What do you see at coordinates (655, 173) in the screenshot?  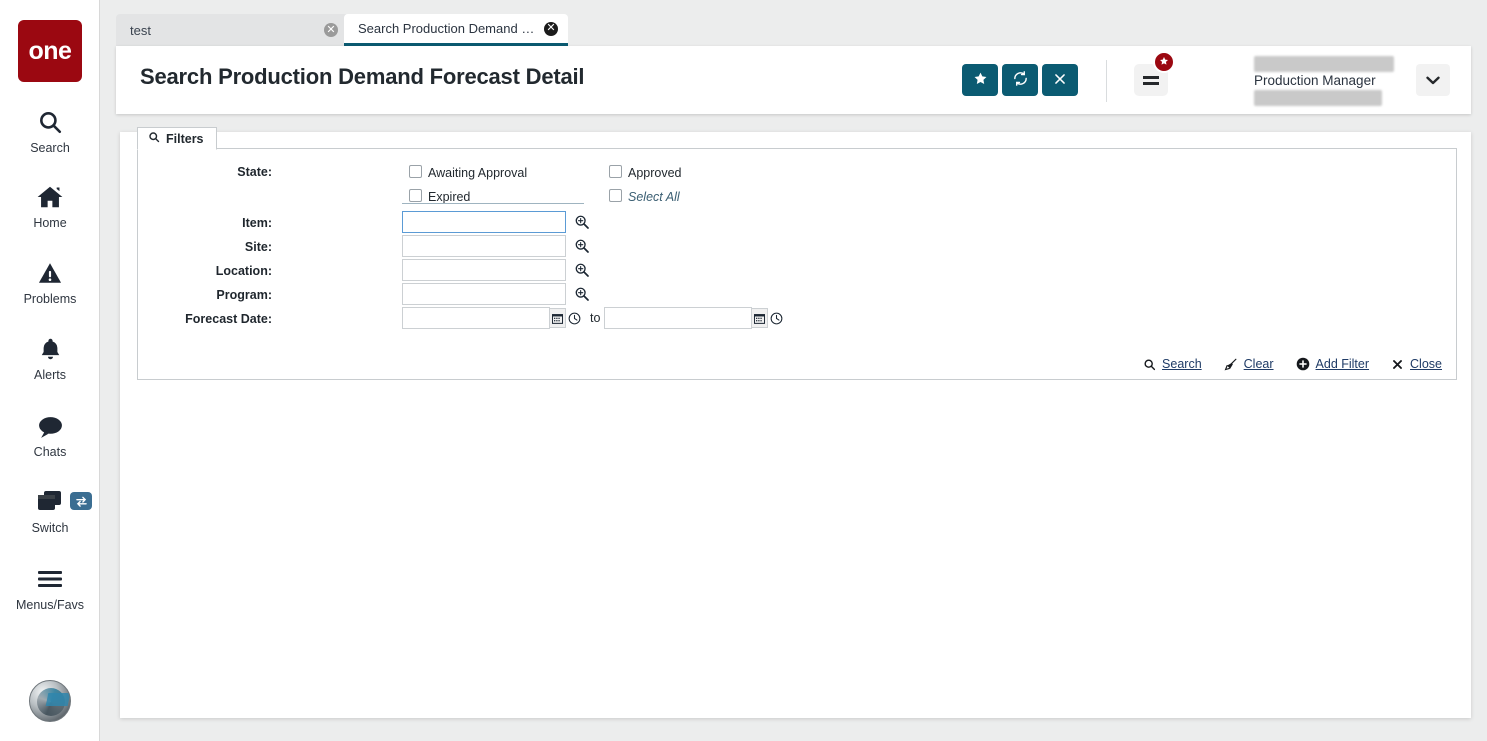 I see `checkbox-label-approved: Approved` at bounding box center [655, 173].